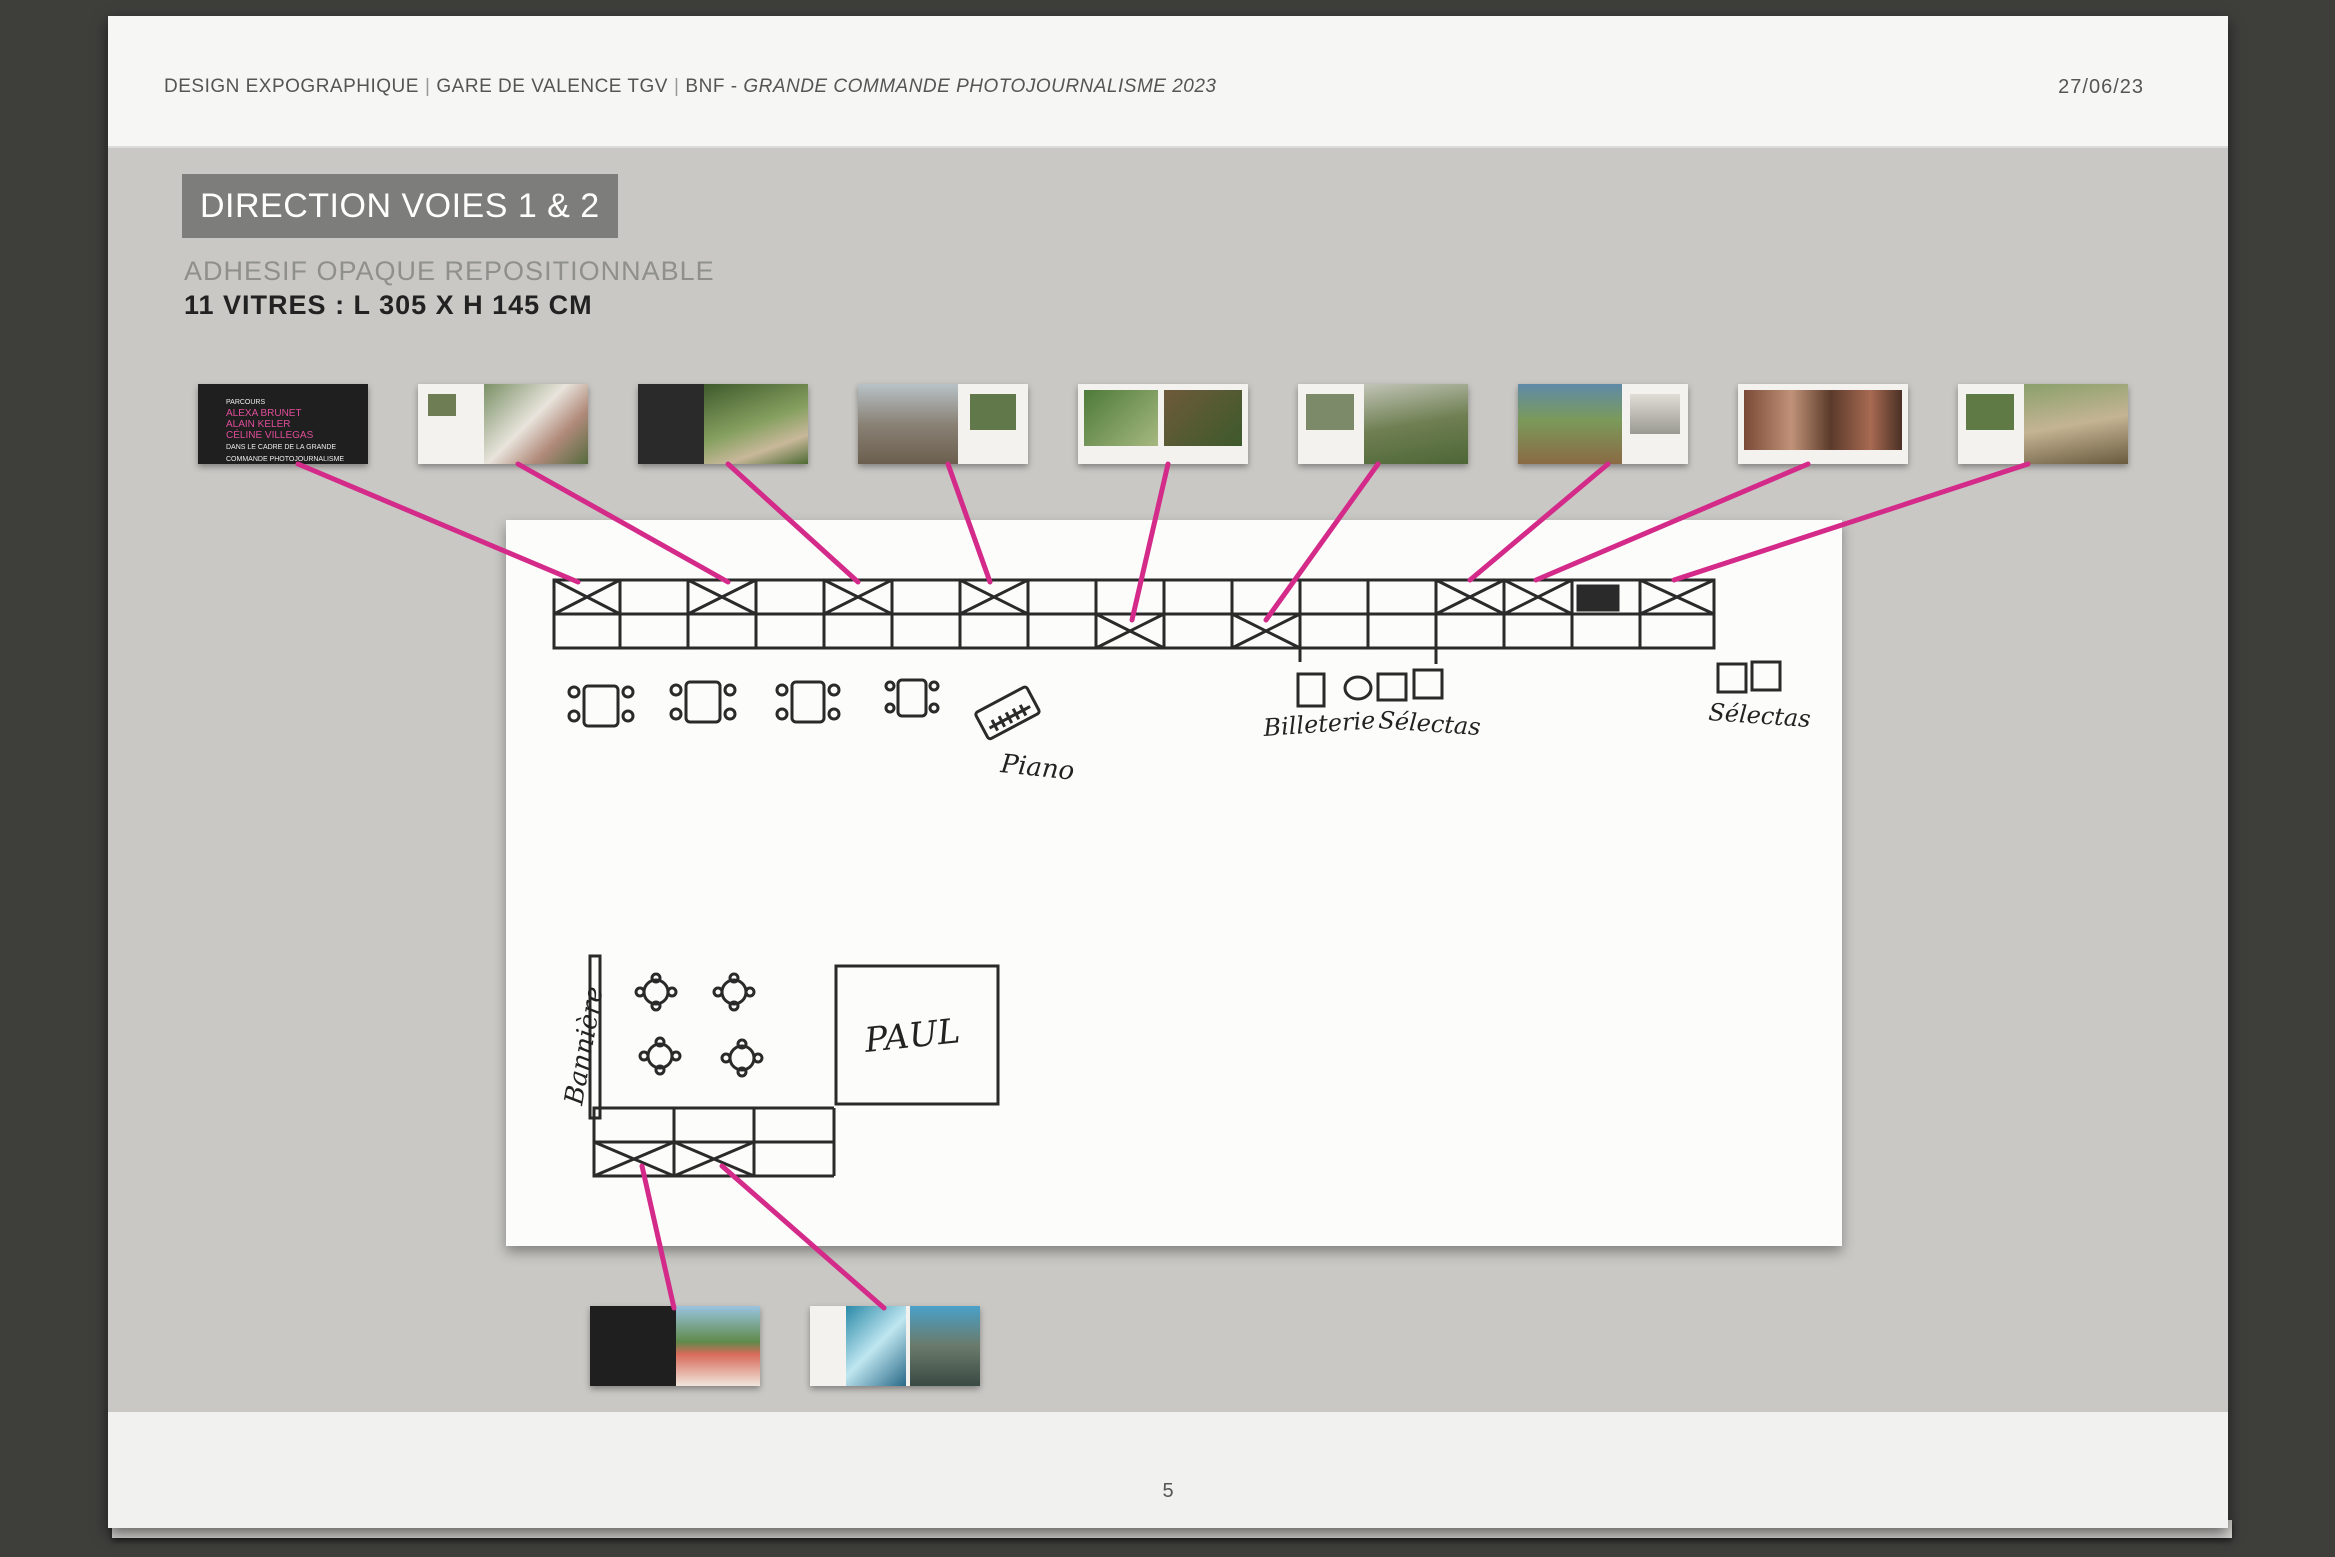 The image size is (2335, 1557). Describe the element at coordinates (794, 1066) in the screenshot. I see `lower-left-area` at that location.